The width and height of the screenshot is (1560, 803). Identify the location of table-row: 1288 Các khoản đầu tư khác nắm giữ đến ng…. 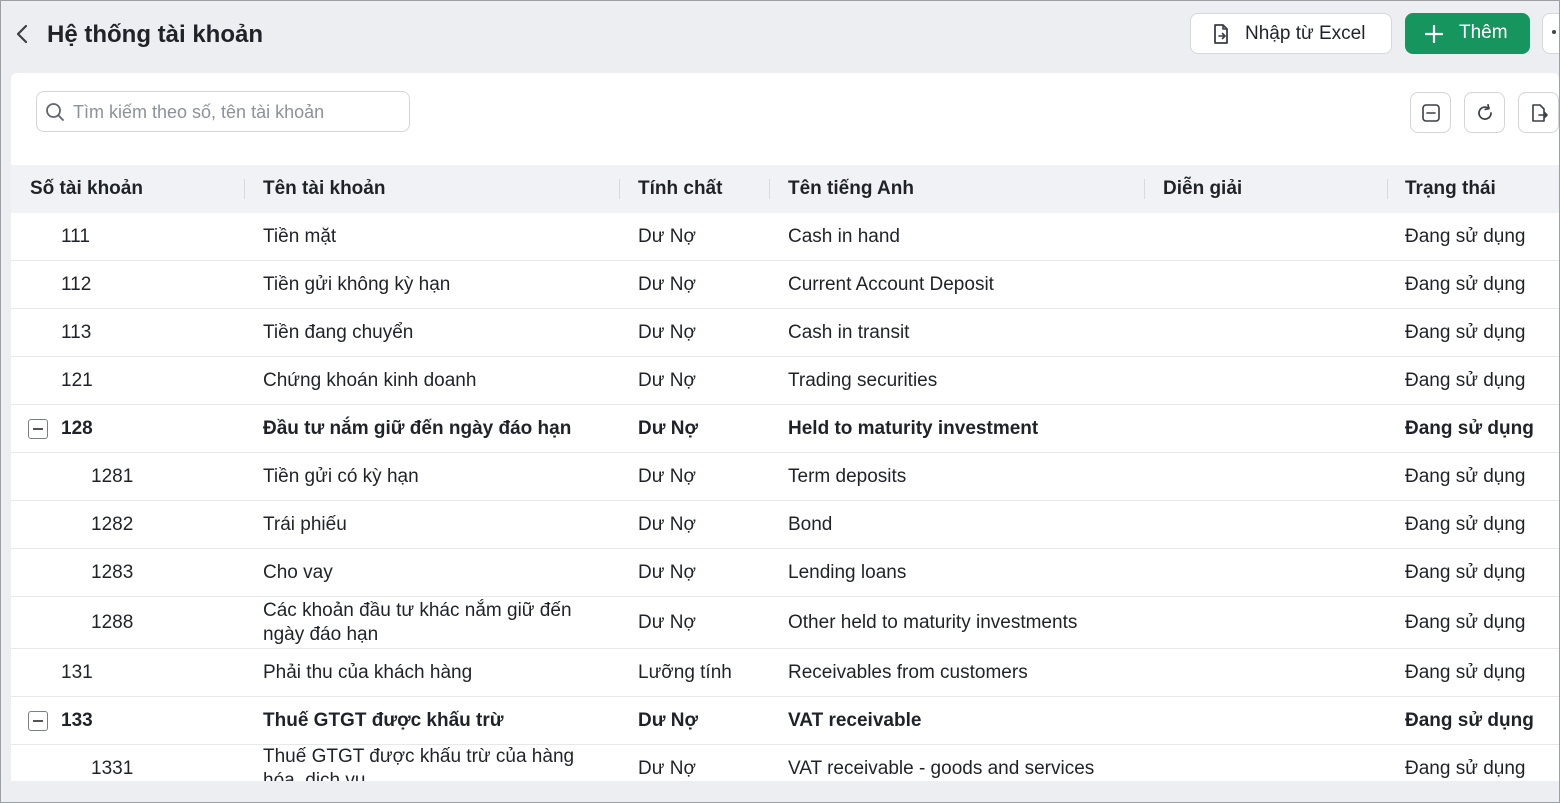
(785, 623).